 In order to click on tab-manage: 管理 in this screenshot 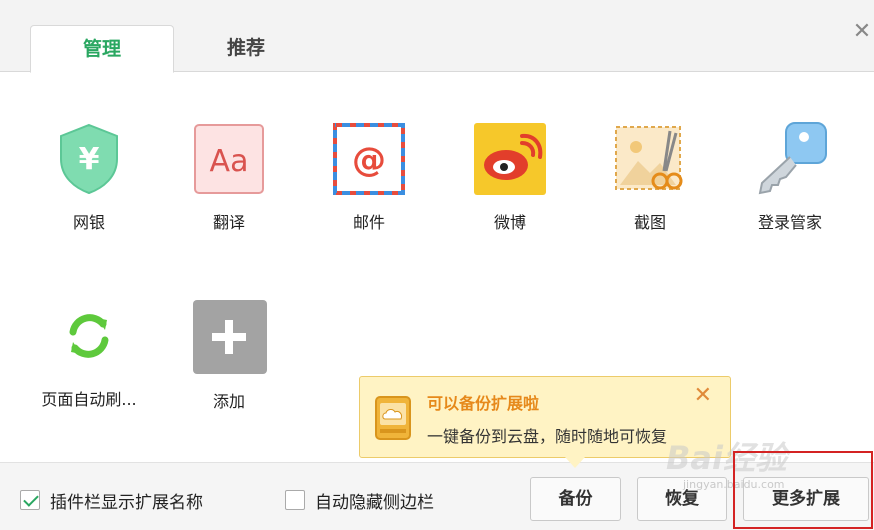, I will do `click(102, 49)`.